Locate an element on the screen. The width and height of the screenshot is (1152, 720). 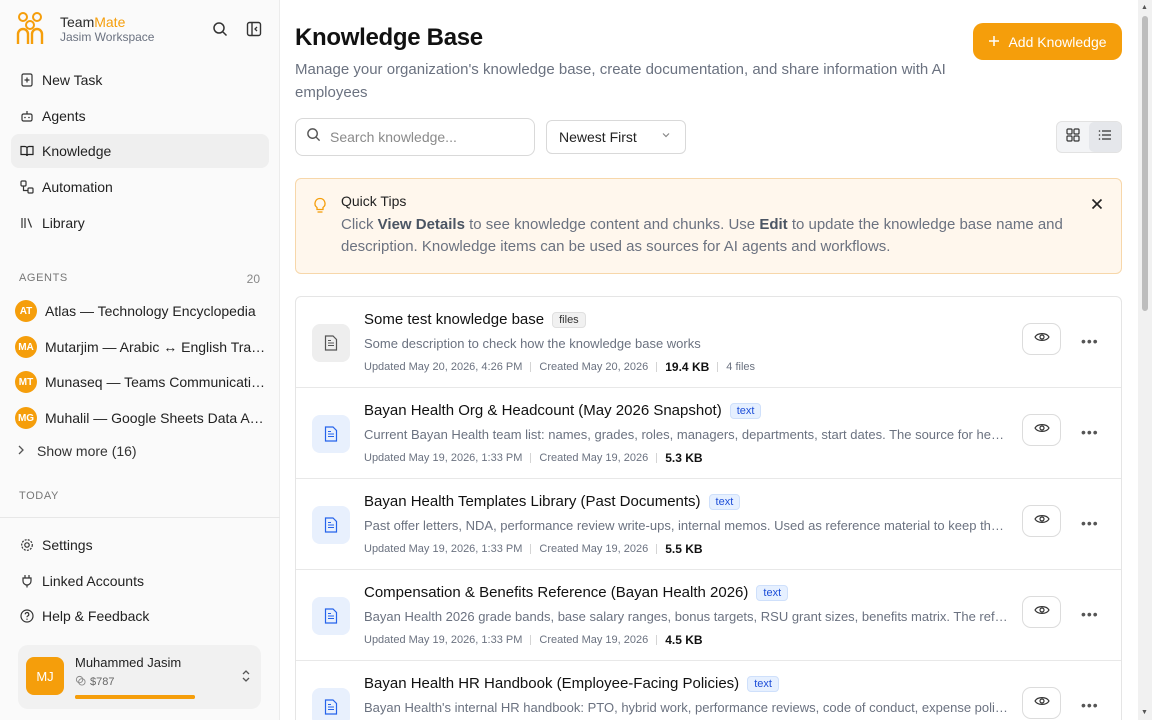
nav-item-library: Library is located at coordinates (140, 223).